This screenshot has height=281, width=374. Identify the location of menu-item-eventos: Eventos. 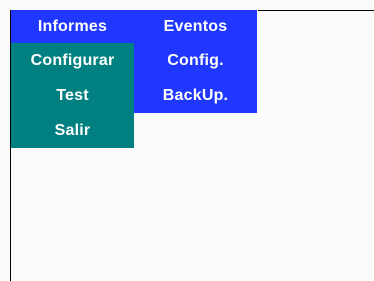
(195, 26).